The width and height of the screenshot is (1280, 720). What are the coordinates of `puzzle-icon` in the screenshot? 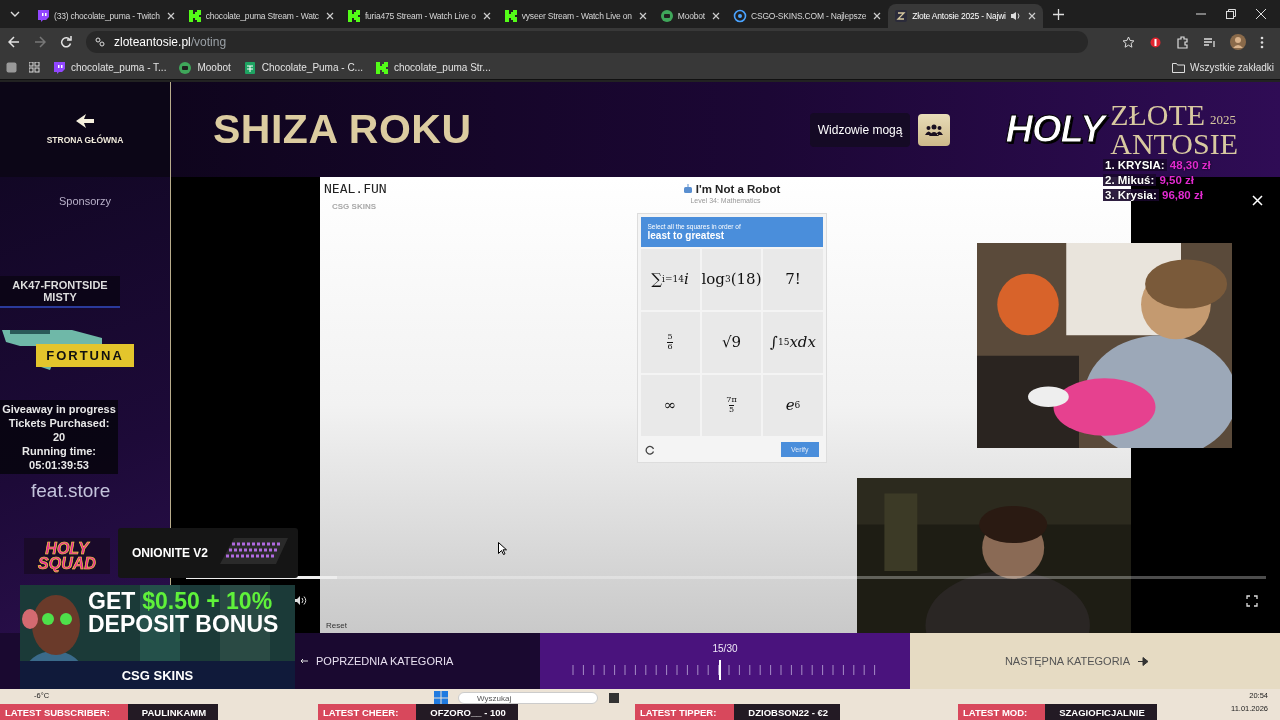 It's located at (1182, 42).